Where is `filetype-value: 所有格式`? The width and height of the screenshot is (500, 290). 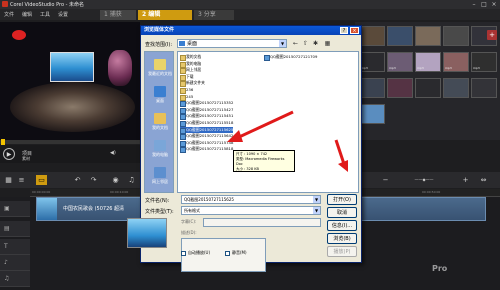 filetype-value: 所有格式 is located at coordinates (192, 210).